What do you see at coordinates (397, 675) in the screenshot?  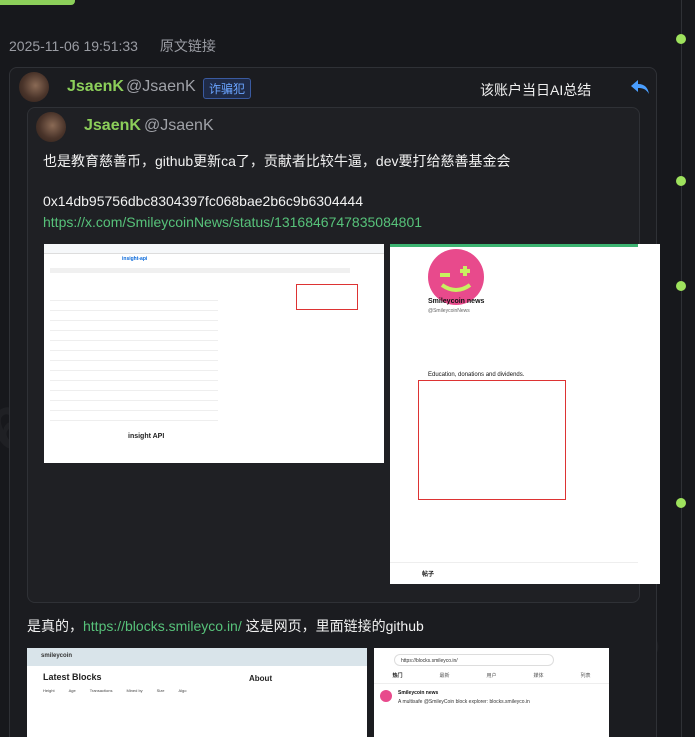 I see `tab-top: 热门` at bounding box center [397, 675].